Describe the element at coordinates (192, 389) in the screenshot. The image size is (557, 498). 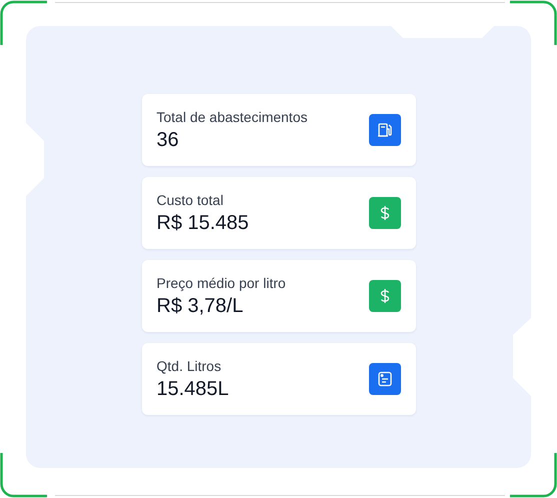
I see `stat-value: 15.485L` at that location.